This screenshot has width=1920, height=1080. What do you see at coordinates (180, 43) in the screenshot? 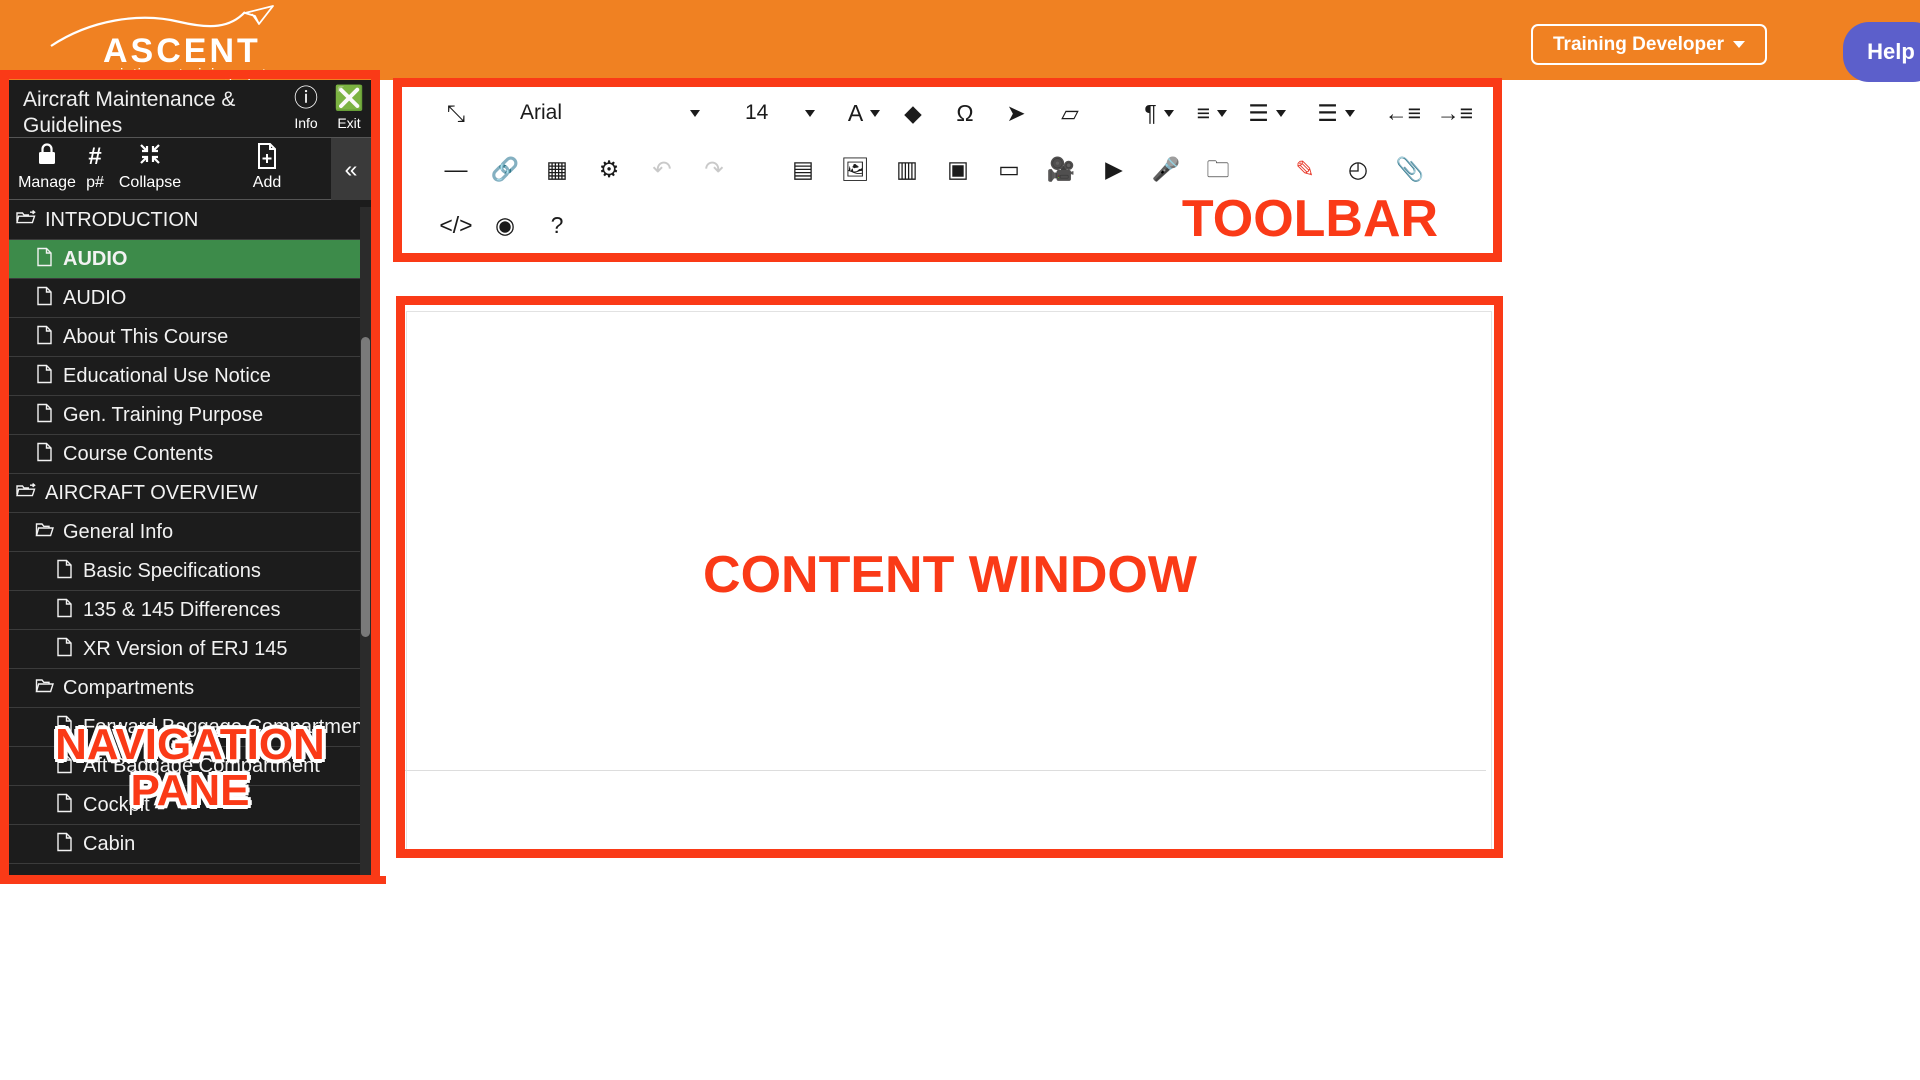
I see `brand-logo: ASCENT aviation e-training system` at bounding box center [180, 43].